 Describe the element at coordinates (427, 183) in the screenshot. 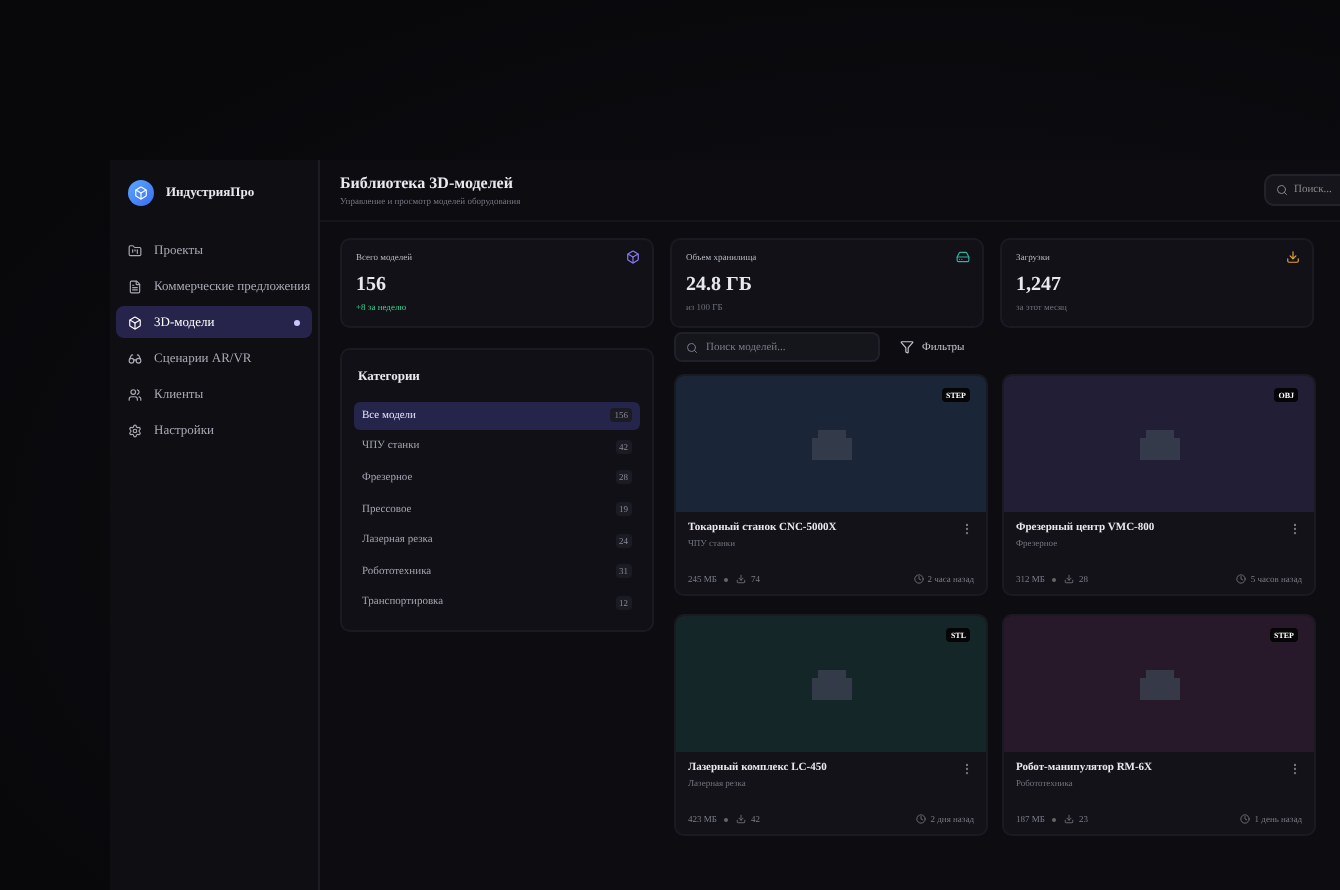

I see `page-title: Библиотека 3D-моделей` at that location.